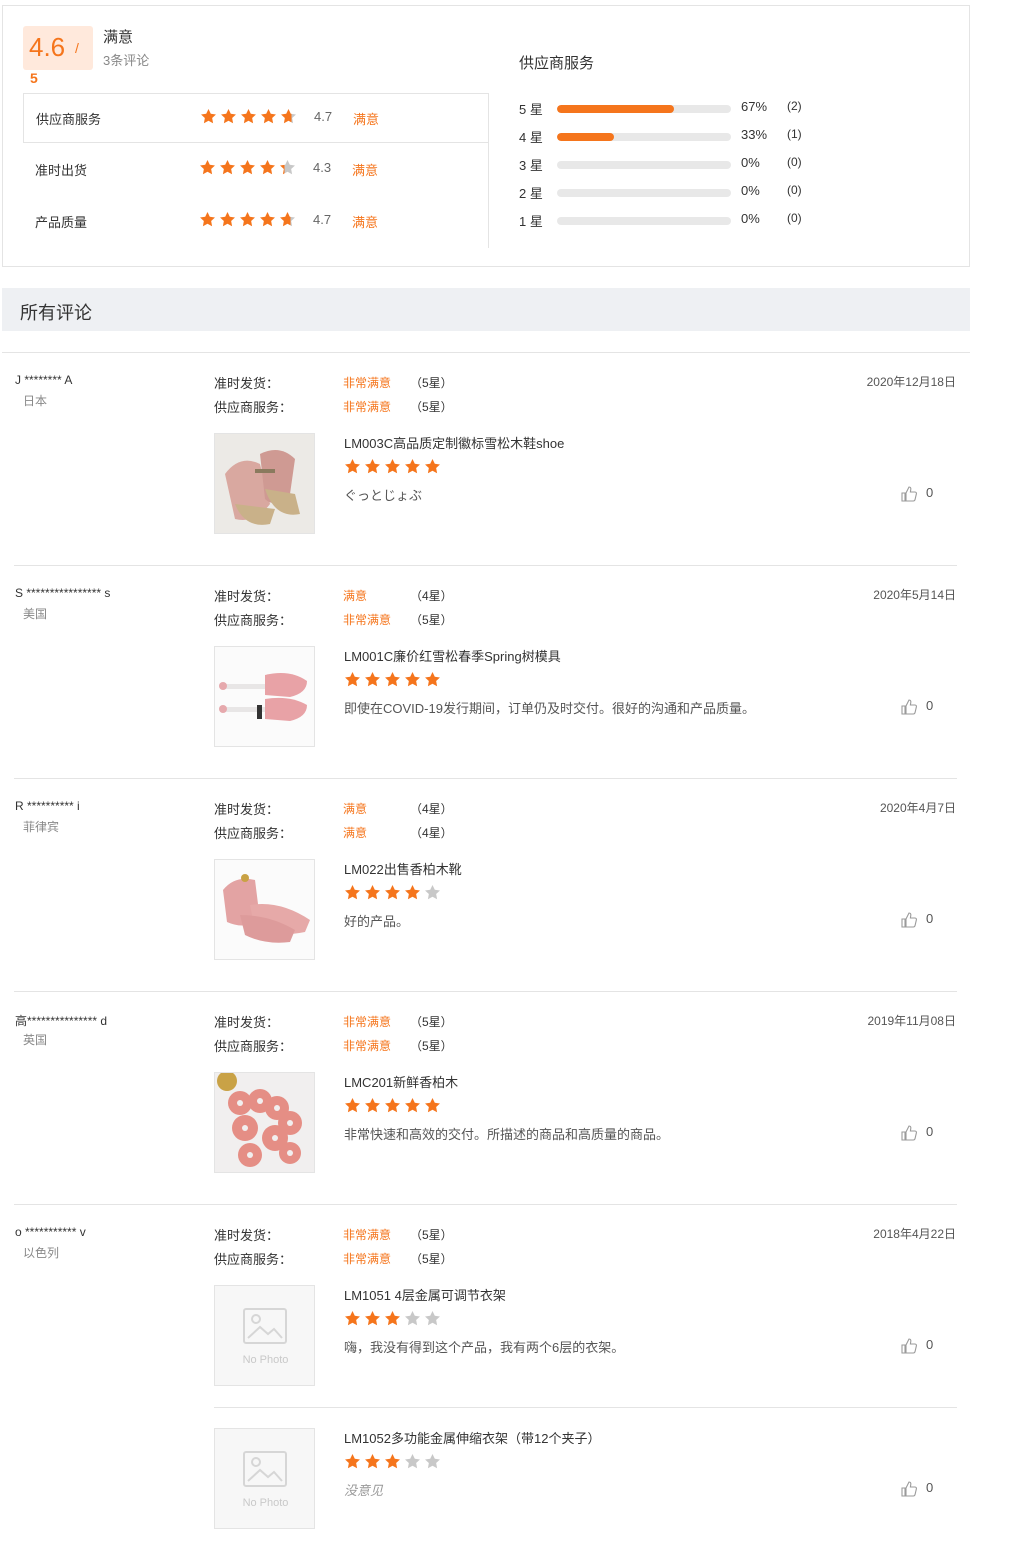  What do you see at coordinates (669, 221) in the screenshot?
I see `distribution-row-1: 1 星 0% (0)` at bounding box center [669, 221].